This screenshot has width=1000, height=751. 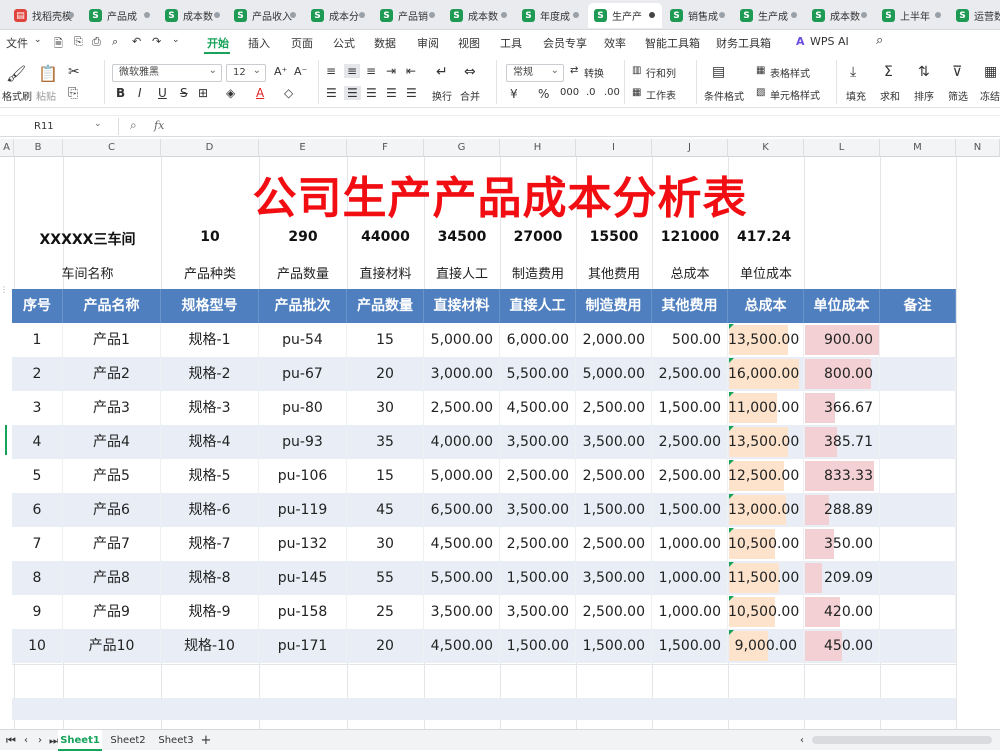 I want to click on table-cell: 45, so click(x=385, y=510).